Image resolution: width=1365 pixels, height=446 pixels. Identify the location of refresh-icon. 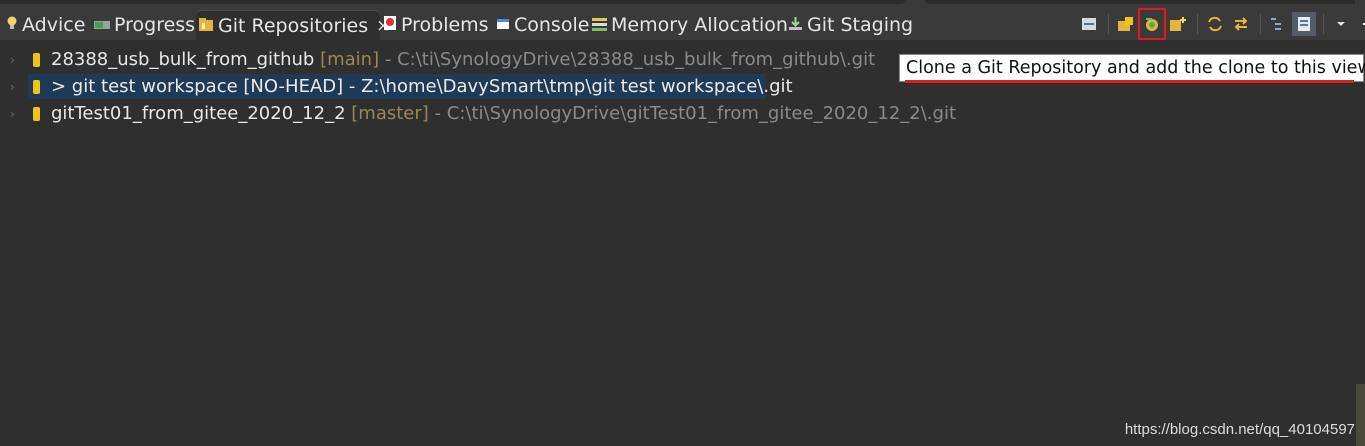
(1215, 24).